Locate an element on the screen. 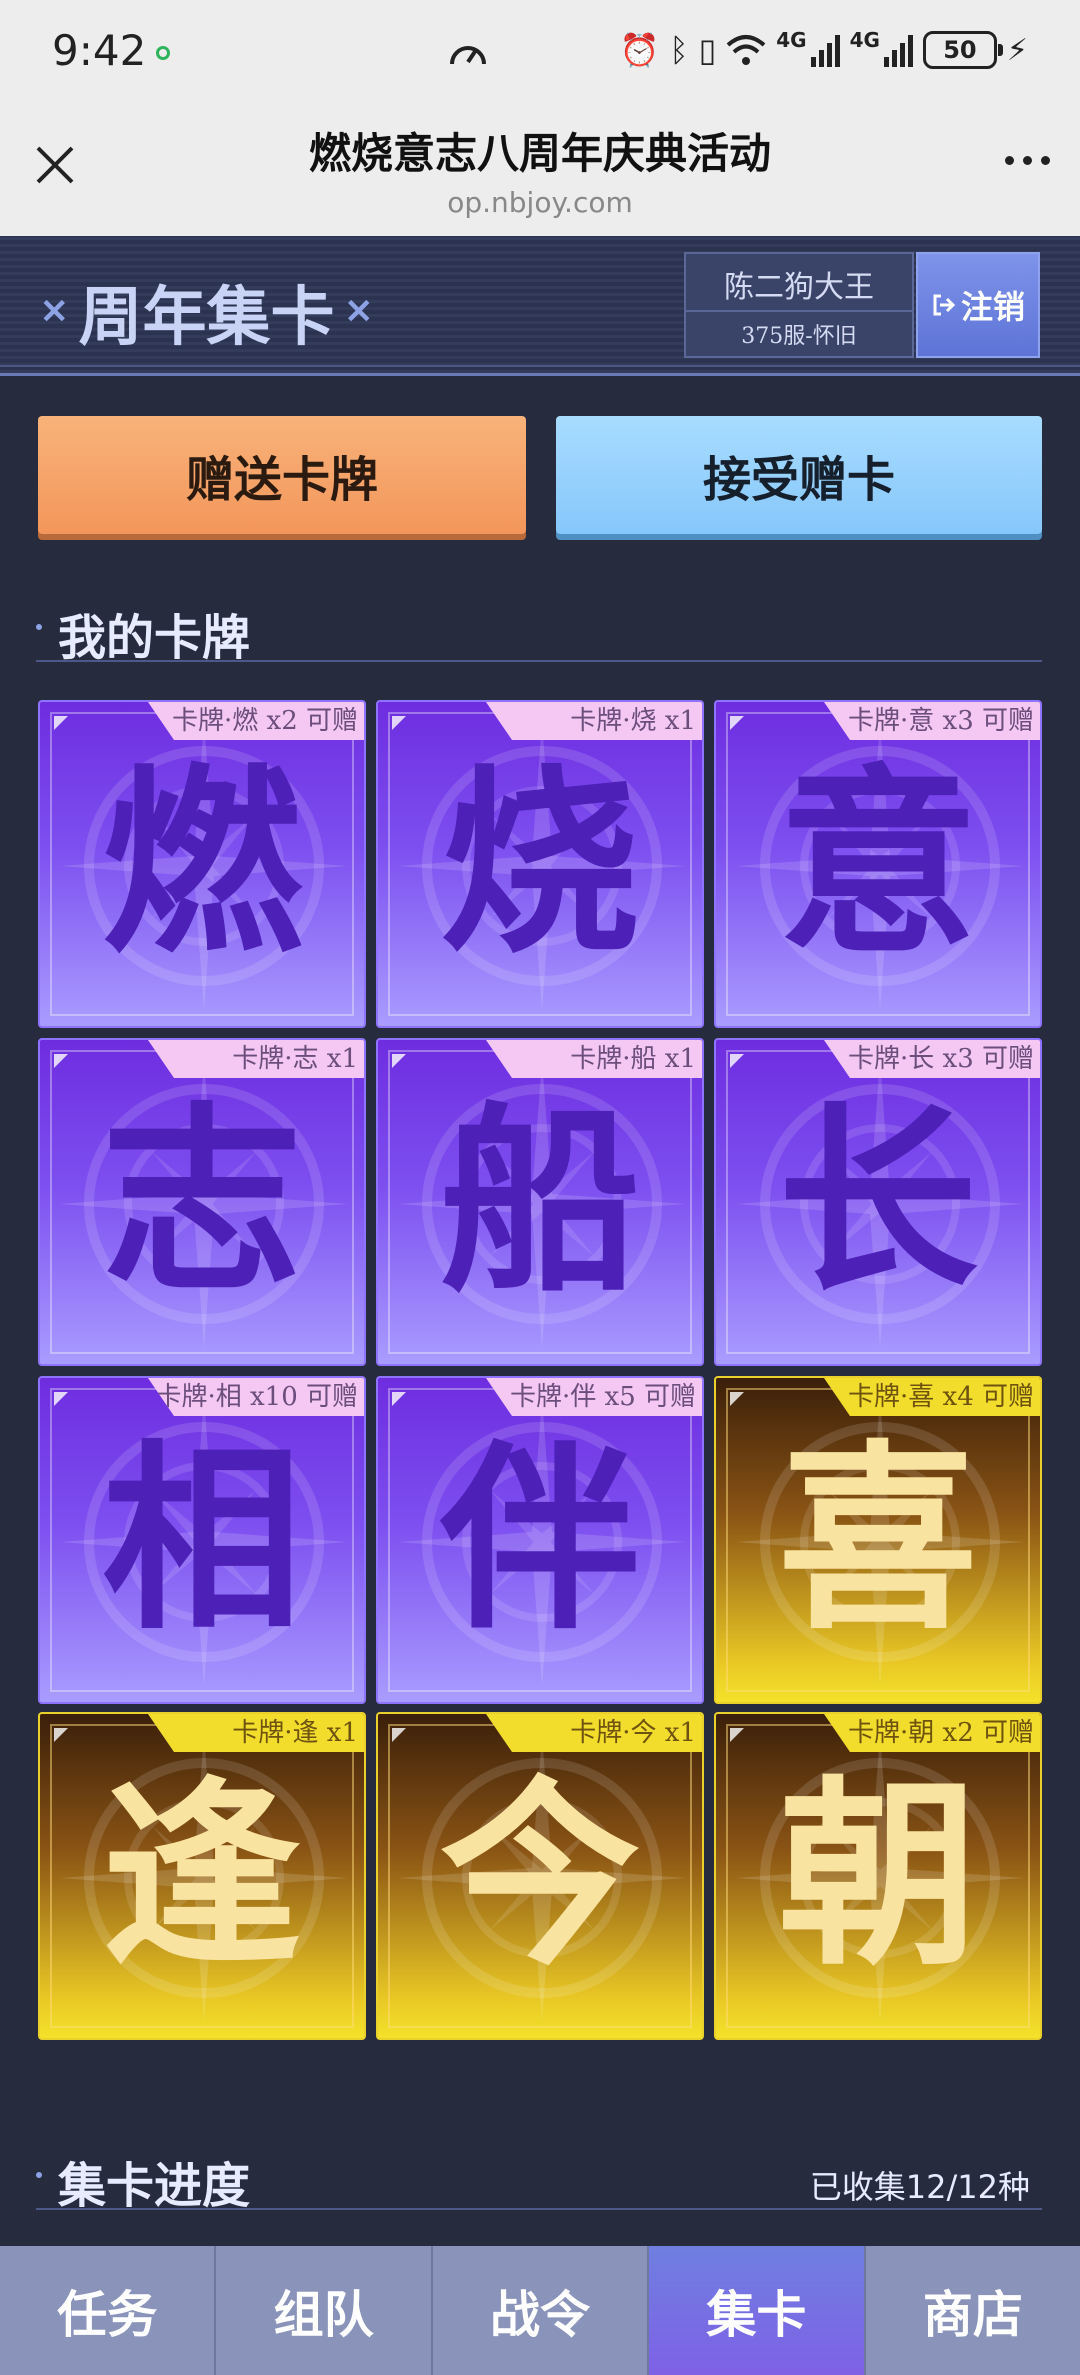 This screenshot has width=1080, height=2375. card-item: 卡牌·意 x3 可赠意 is located at coordinates (878, 864).